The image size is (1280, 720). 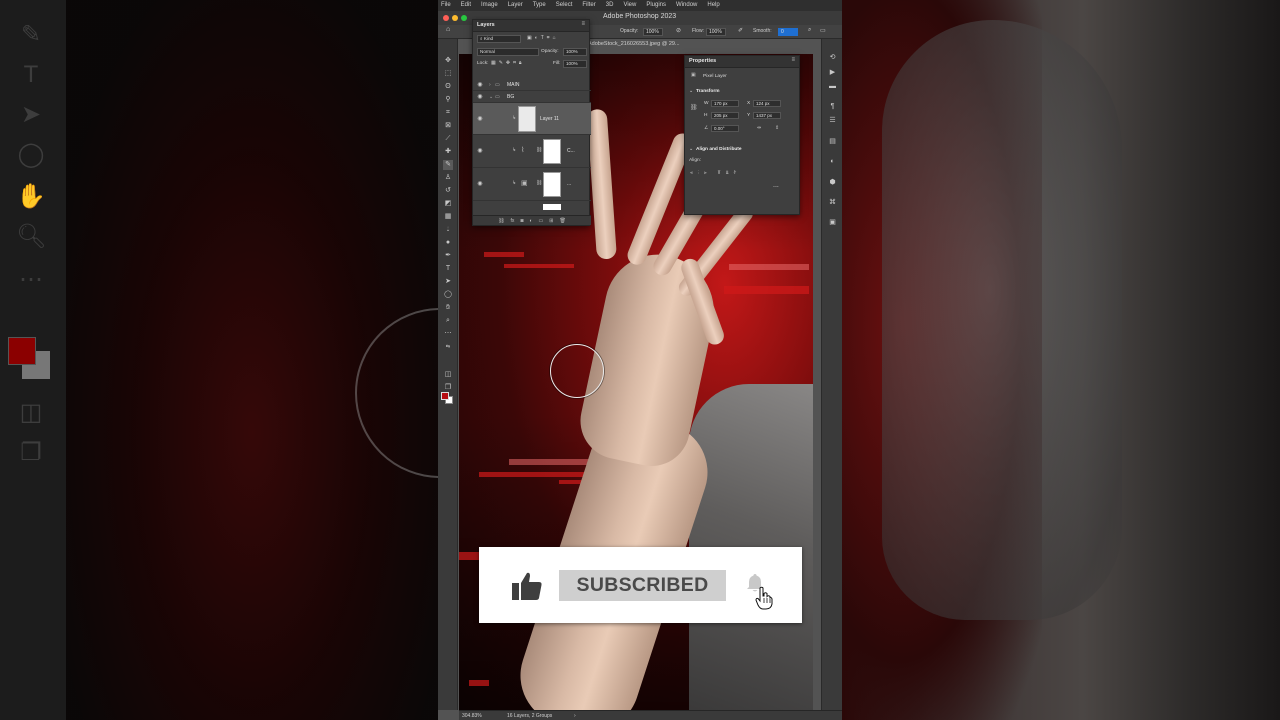 What do you see at coordinates (725, 103) in the screenshot?
I see `width-field: 170 px` at bounding box center [725, 103].